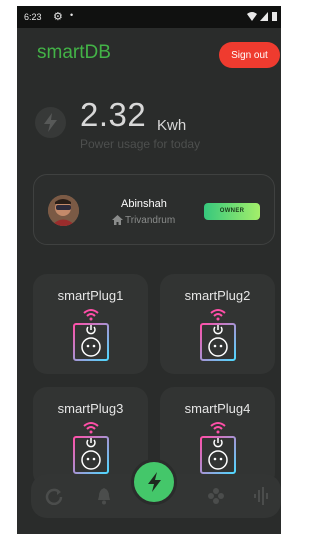  What do you see at coordinates (140, 144) in the screenshot?
I see `usage-caption: Power usage for today` at bounding box center [140, 144].